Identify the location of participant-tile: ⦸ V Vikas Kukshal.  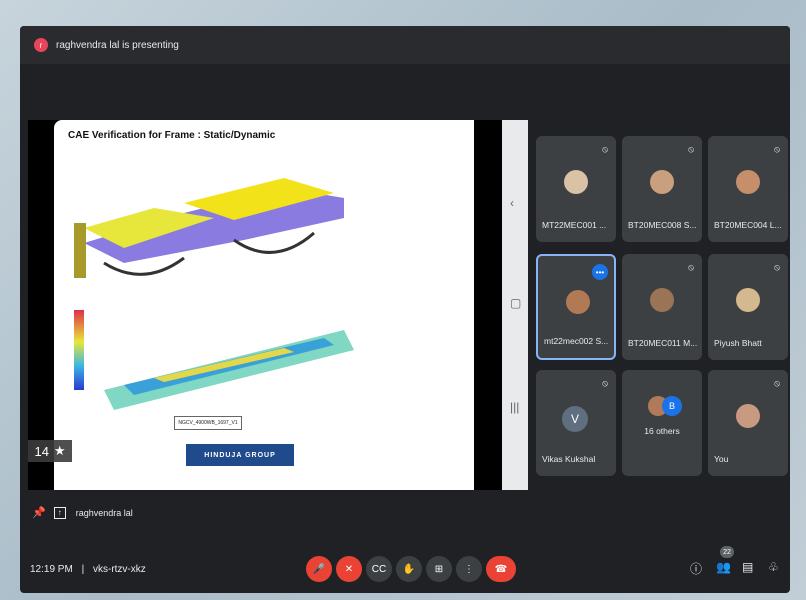
(576, 423).